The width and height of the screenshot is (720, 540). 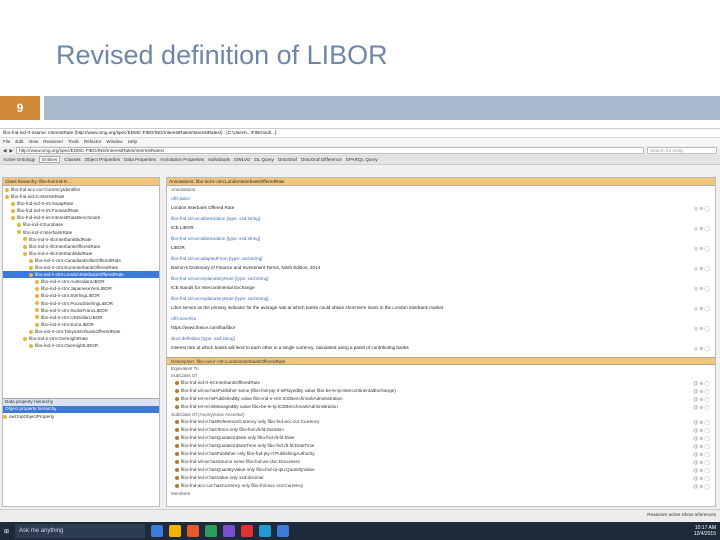 What do you see at coordinates (321, 159) in the screenshot?
I see `tab-item: OntoGraf Difference` at bounding box center [321, 159].